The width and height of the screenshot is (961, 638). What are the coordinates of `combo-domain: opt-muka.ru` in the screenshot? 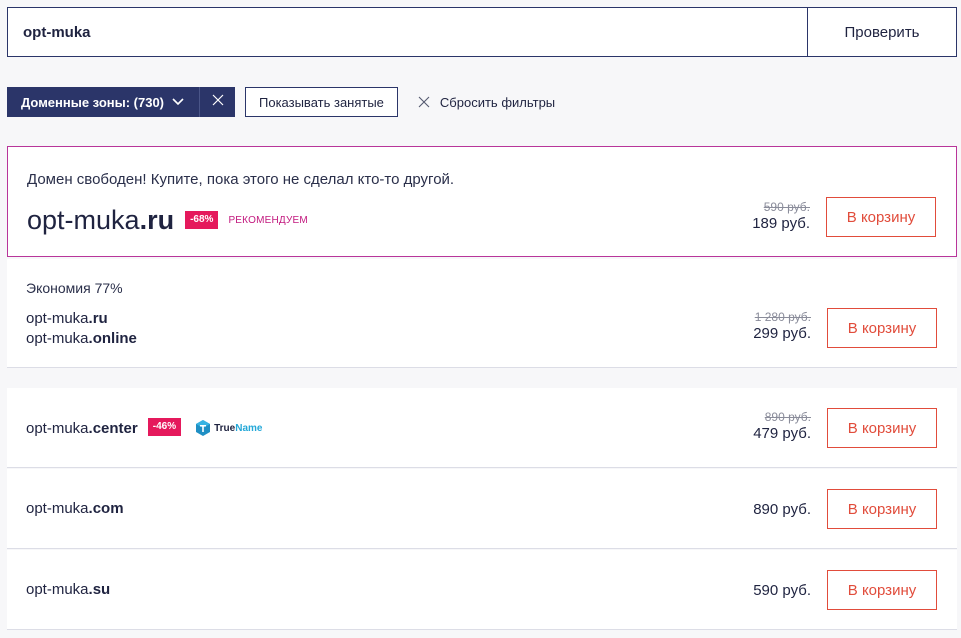 It's located at (67, 318).